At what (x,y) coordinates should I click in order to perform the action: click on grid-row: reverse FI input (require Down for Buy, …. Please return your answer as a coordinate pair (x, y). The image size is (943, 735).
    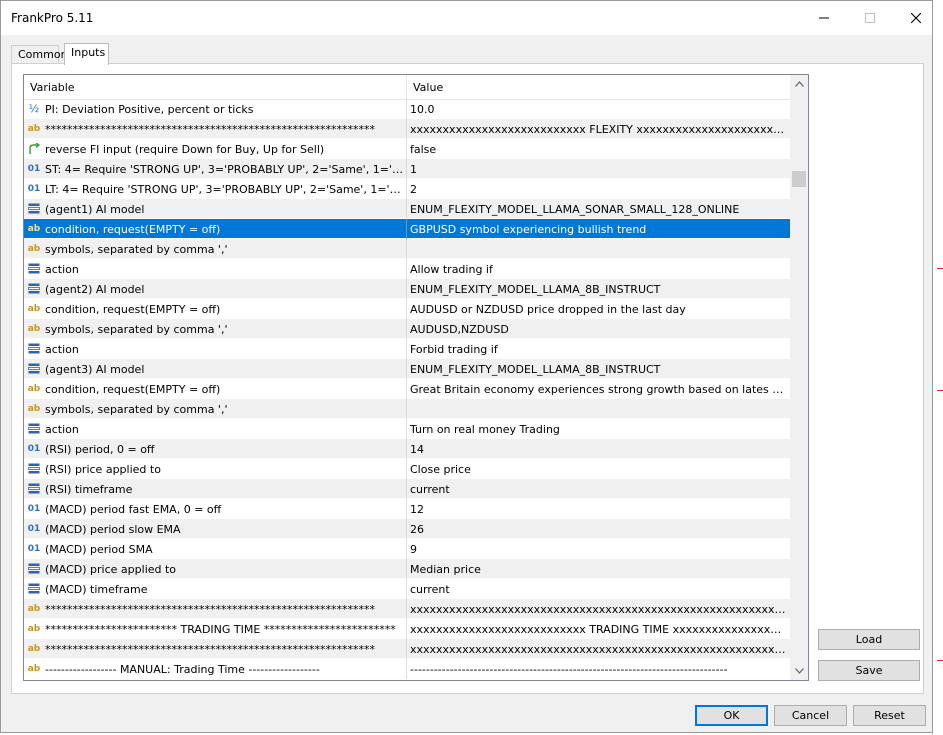
    Looking at the image, I should click on (407, 149).